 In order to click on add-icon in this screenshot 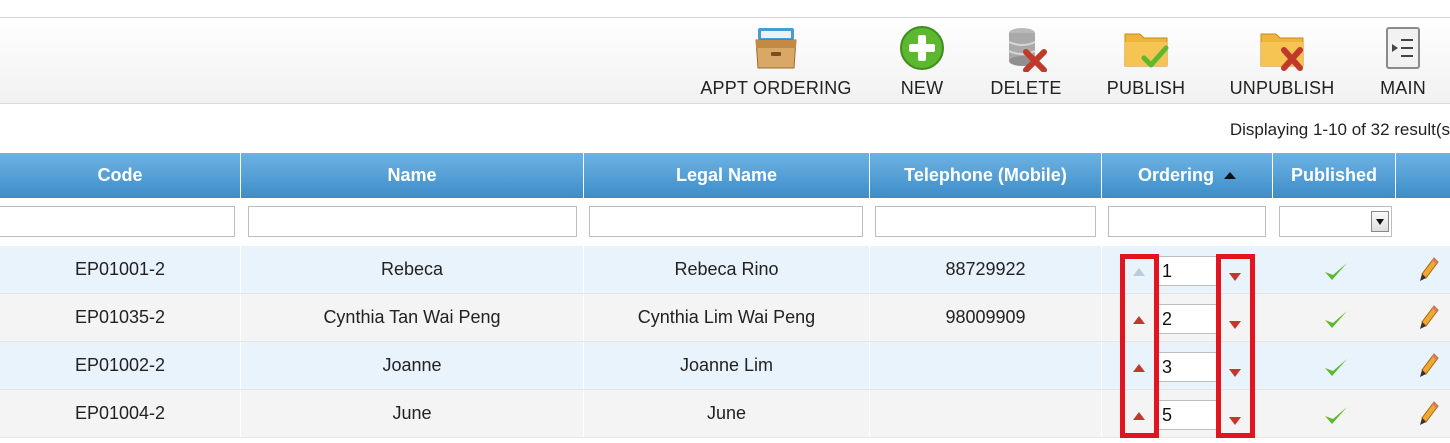, I will do `click(922, 48)`.